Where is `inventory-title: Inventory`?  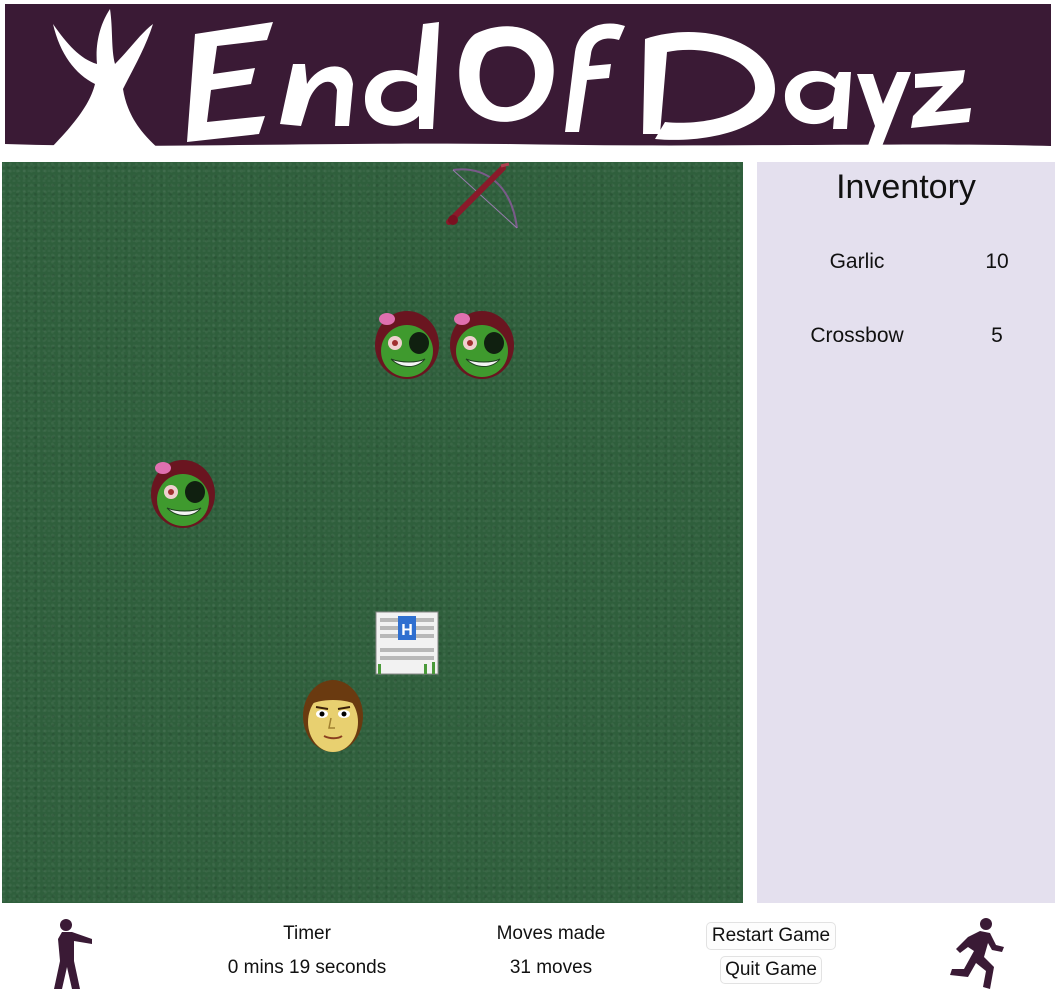 inventory-title: Inventory is located at coordinates (906, 187).